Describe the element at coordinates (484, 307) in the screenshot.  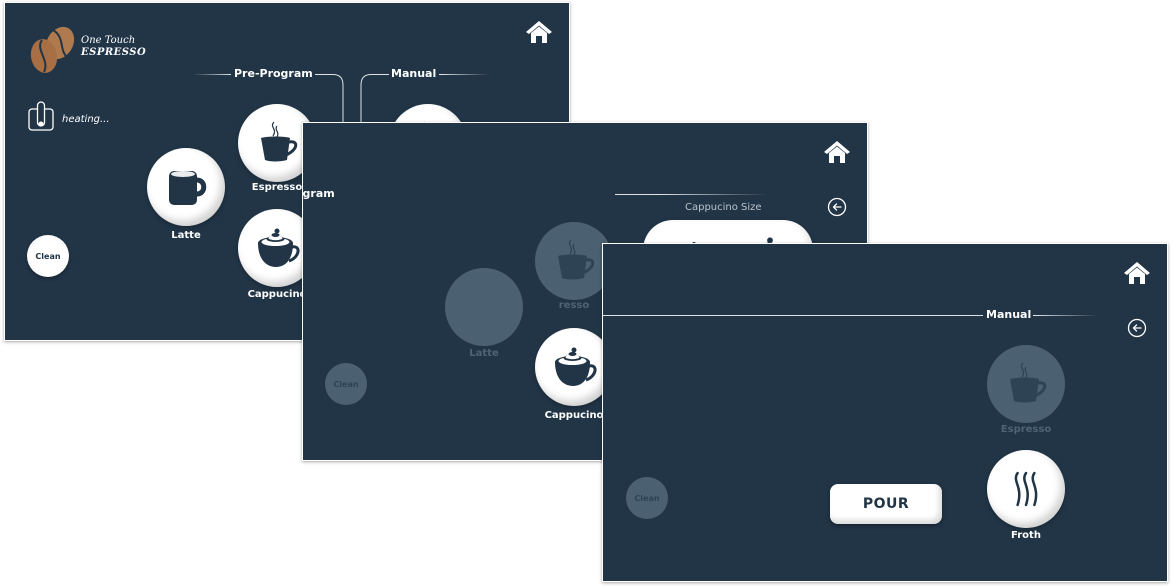
I see `dim-latte-button` at that location.